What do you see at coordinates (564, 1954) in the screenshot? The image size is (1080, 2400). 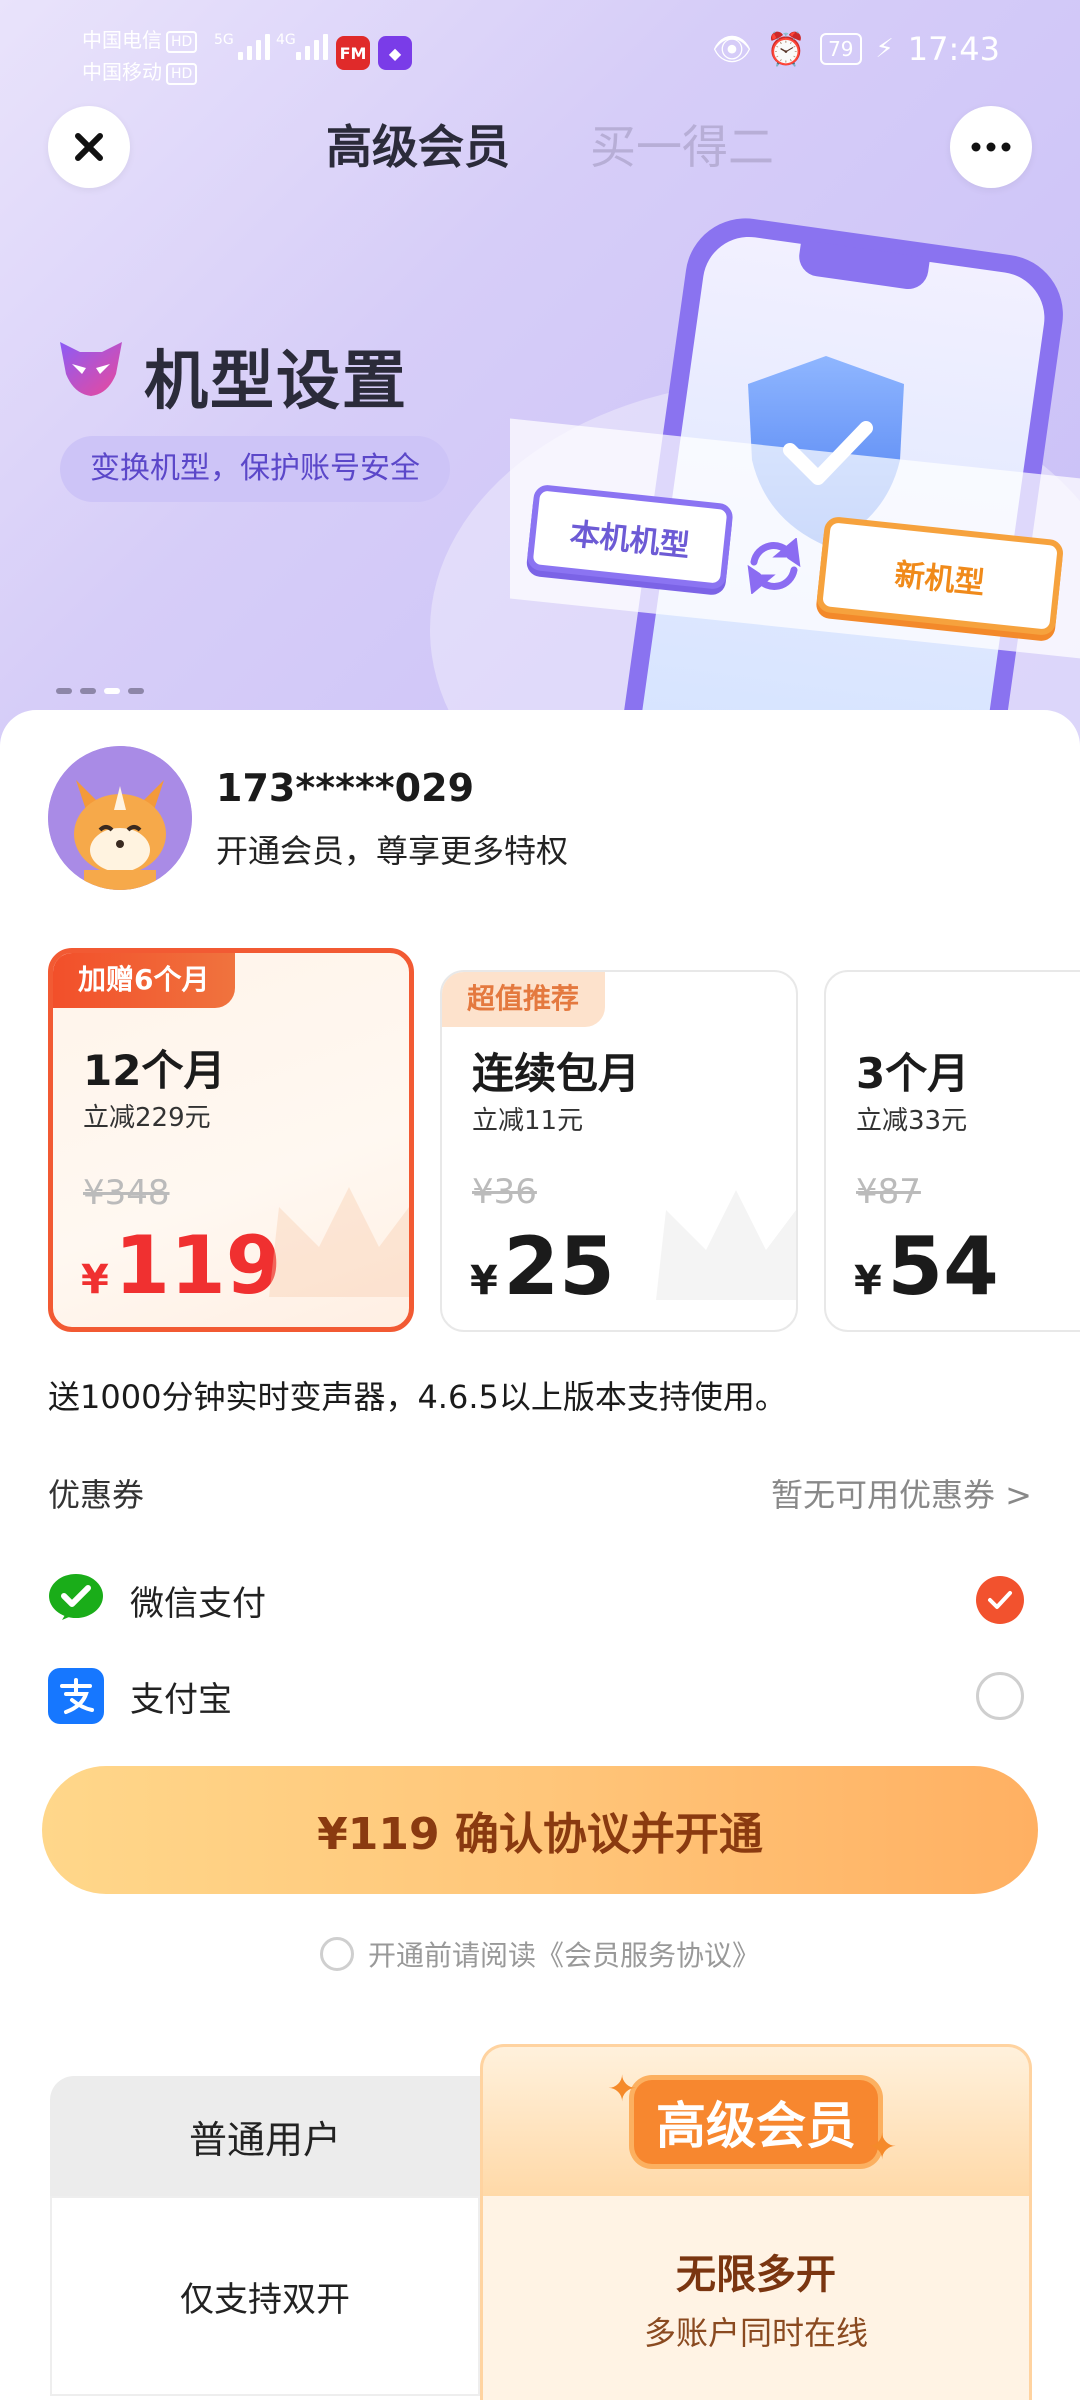 I see `agreement-label: 开通前请阅读《会员服务协议》` at bounding box center [564, 1954].